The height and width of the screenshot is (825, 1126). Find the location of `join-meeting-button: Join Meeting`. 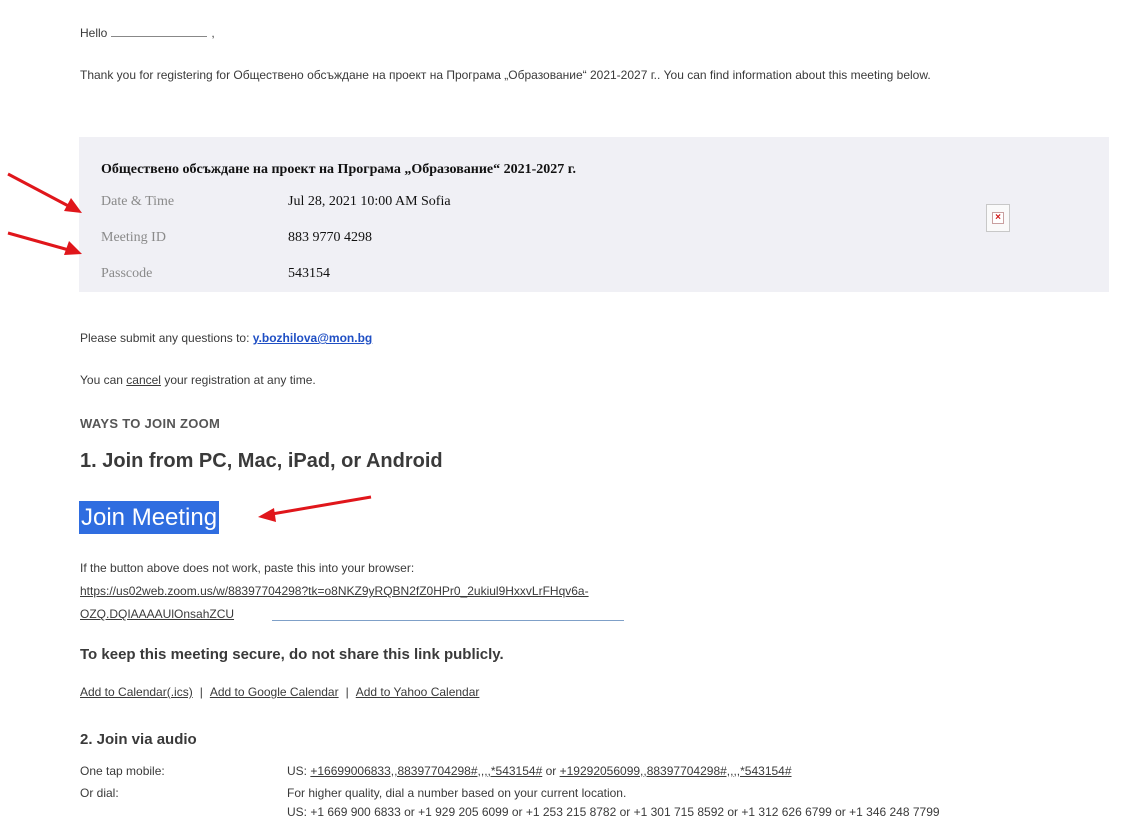

join-meeting-button: Join Meeting is located at coordinates (149, 517).